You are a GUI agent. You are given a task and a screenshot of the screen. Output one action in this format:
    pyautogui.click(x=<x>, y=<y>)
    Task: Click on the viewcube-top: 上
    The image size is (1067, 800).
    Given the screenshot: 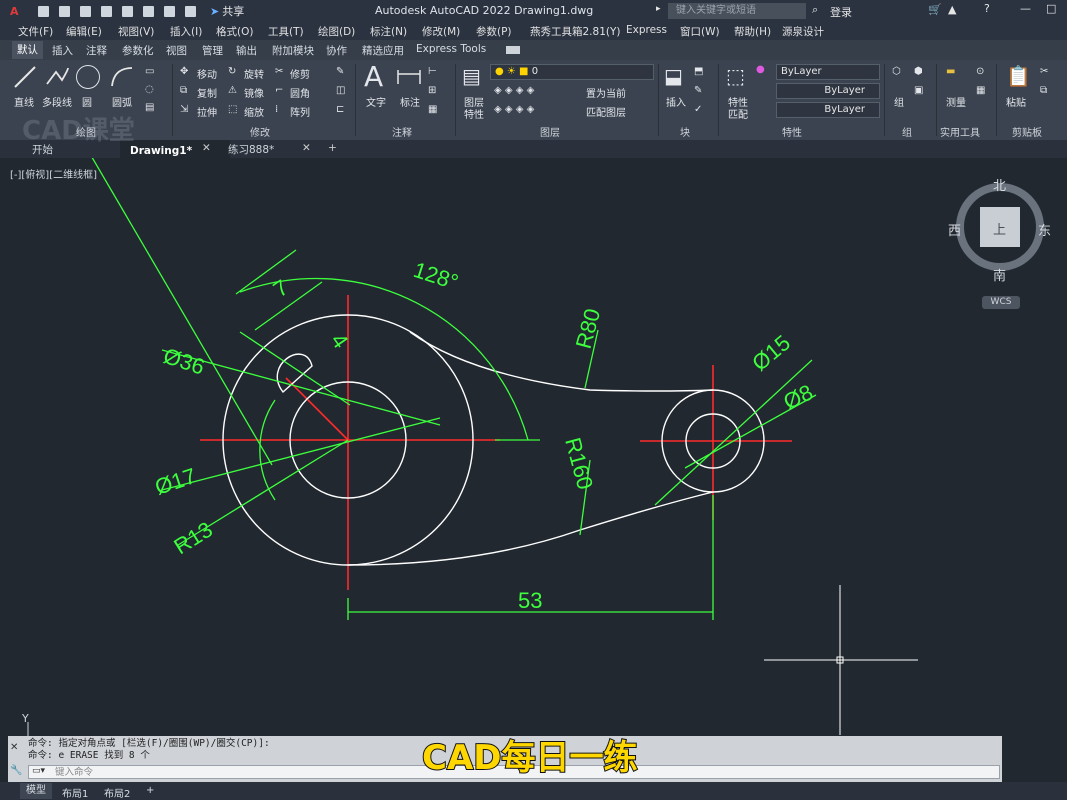 What is the action you would take?
    pyautogui.click(x=999, y=228)
    